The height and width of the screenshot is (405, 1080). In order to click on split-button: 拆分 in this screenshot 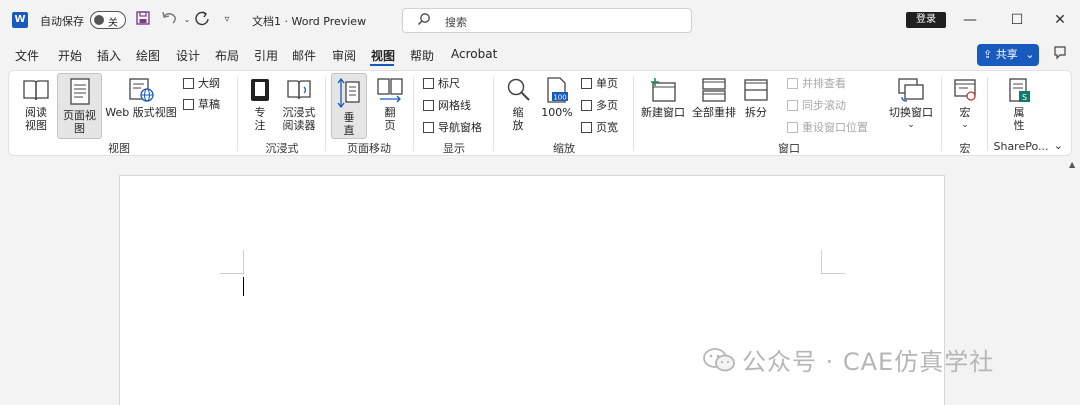, I will do `click(756, 107)`.